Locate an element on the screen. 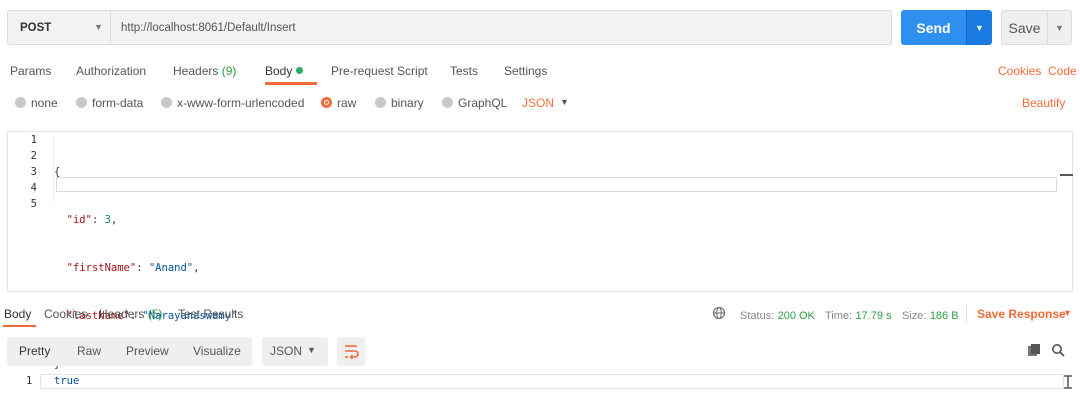  time-group: Time: 17.79 s is located at coordinates (858, 315).